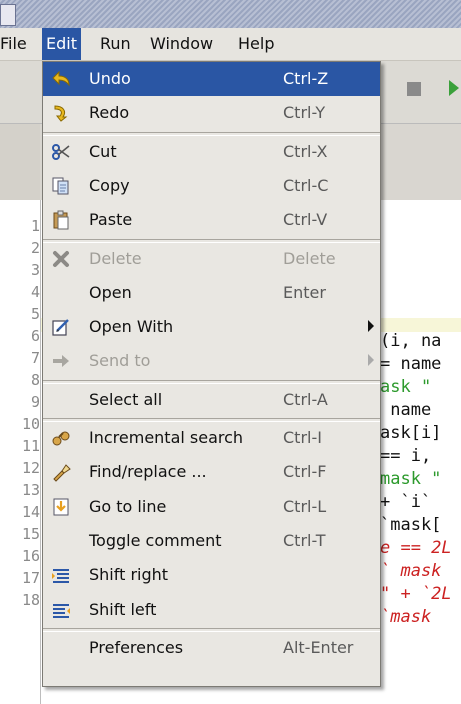 The height and width of the screenshot is (704, 461). Describe the element at coordinates (111, 220) in the screenshot. I see `menu-item-label: Paste` at that location.